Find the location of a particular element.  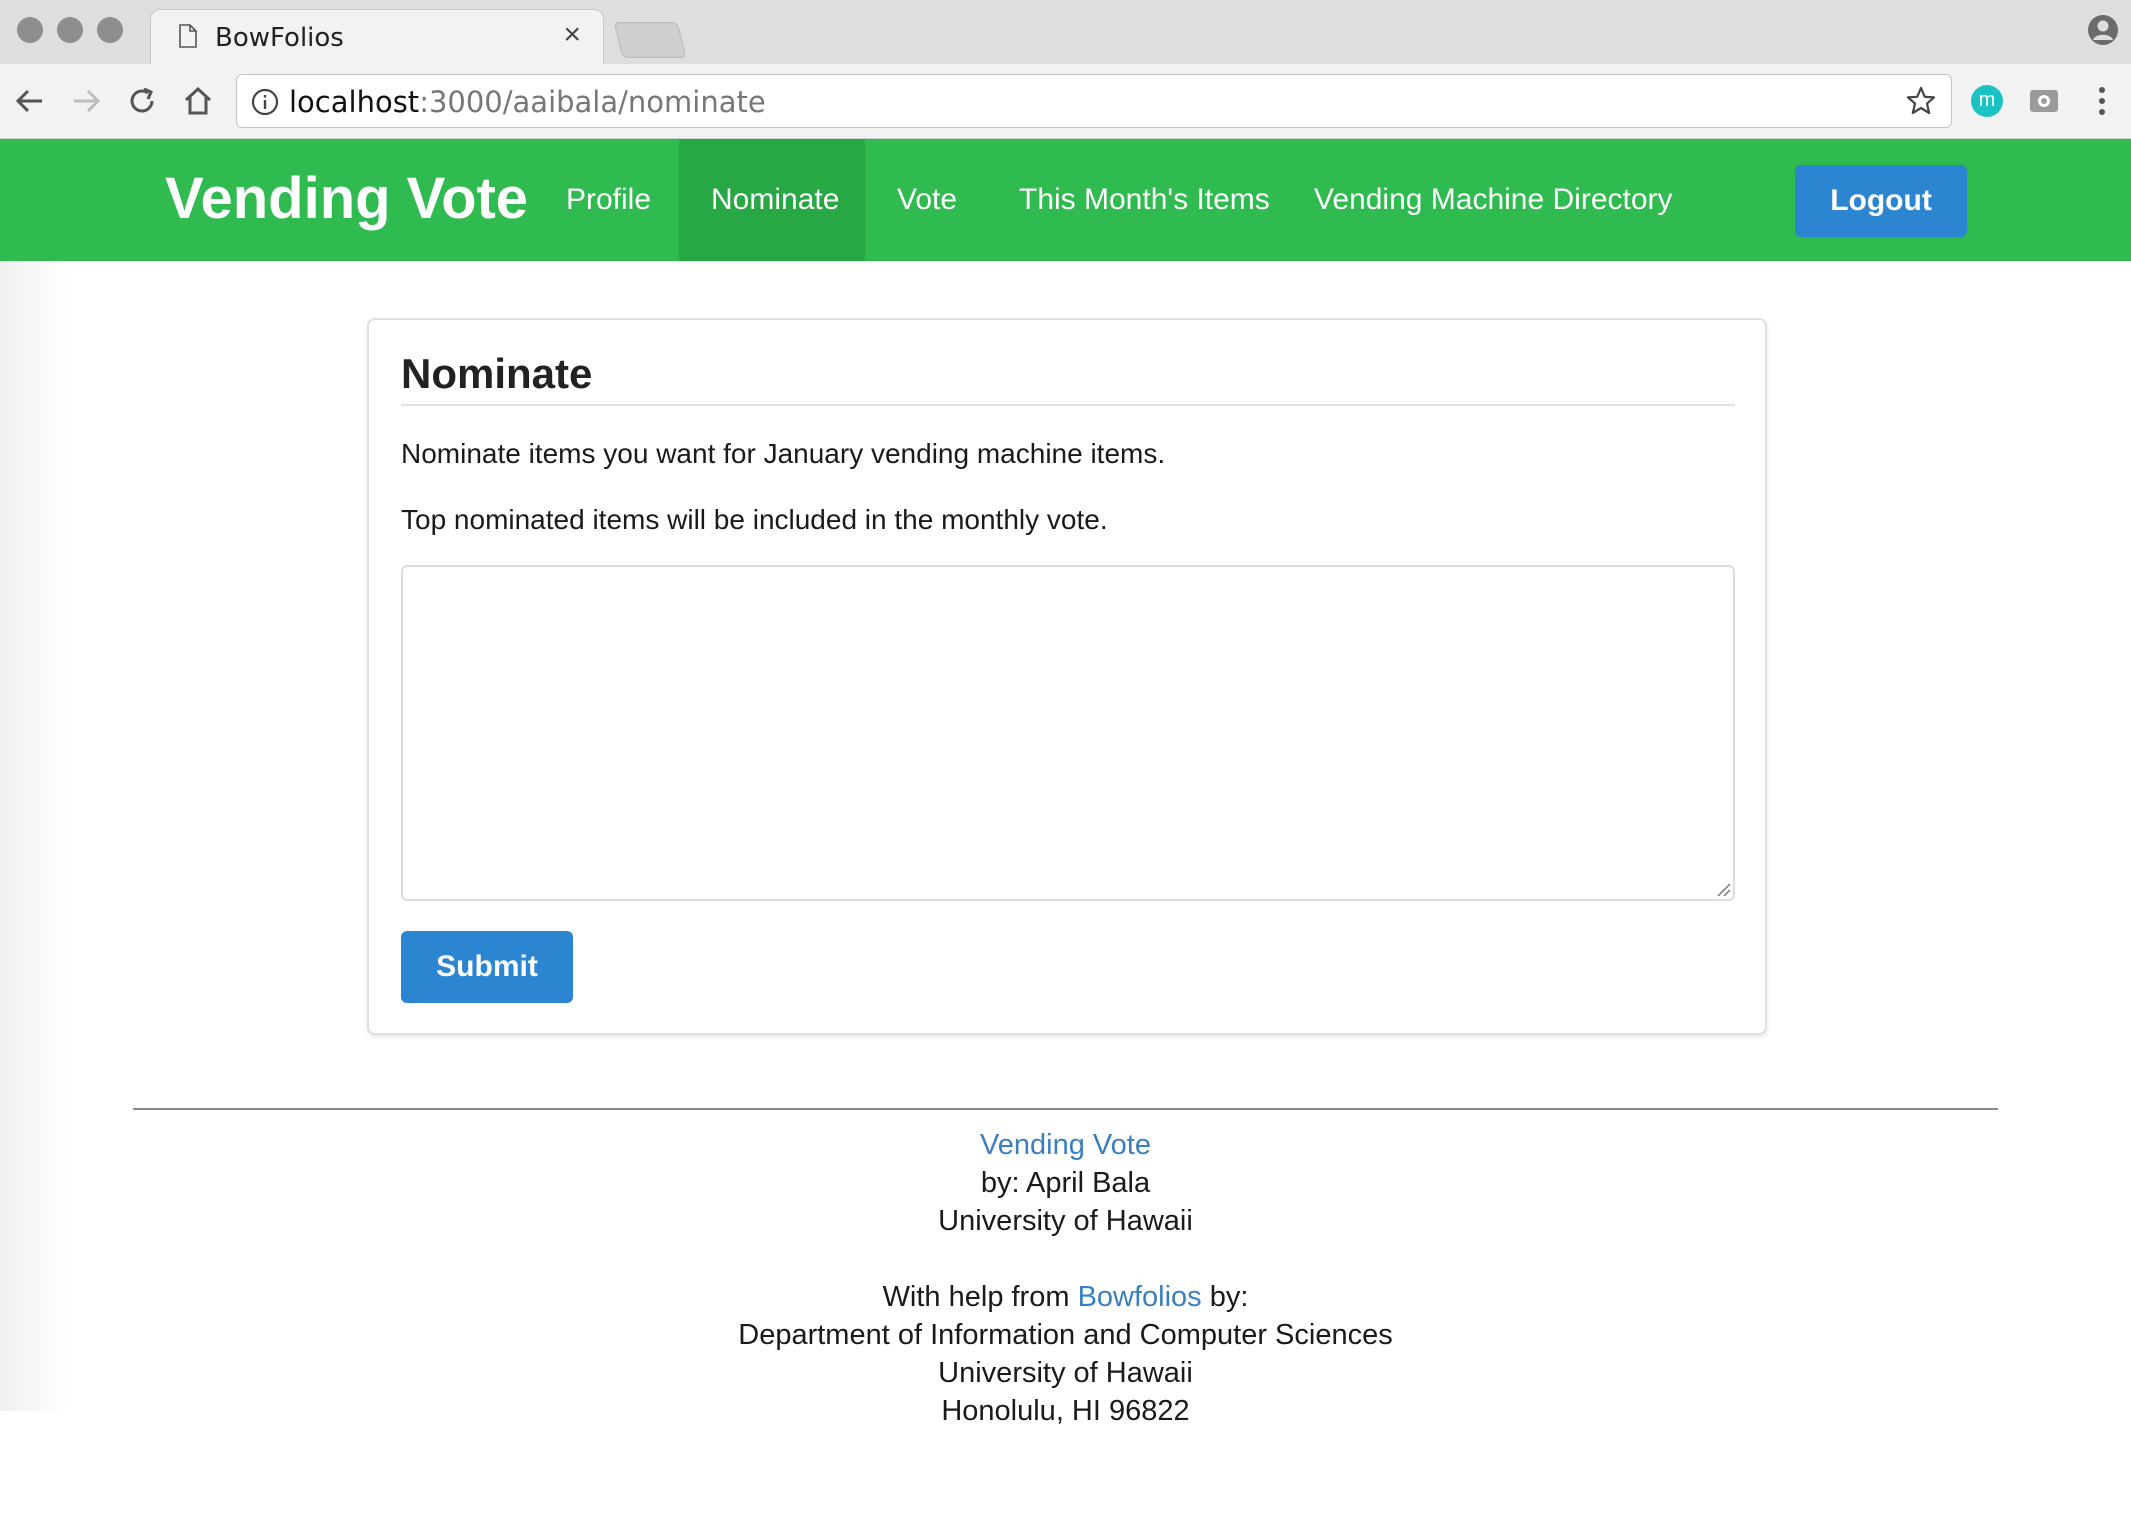

home-icon is located at coordinates (198, 101).